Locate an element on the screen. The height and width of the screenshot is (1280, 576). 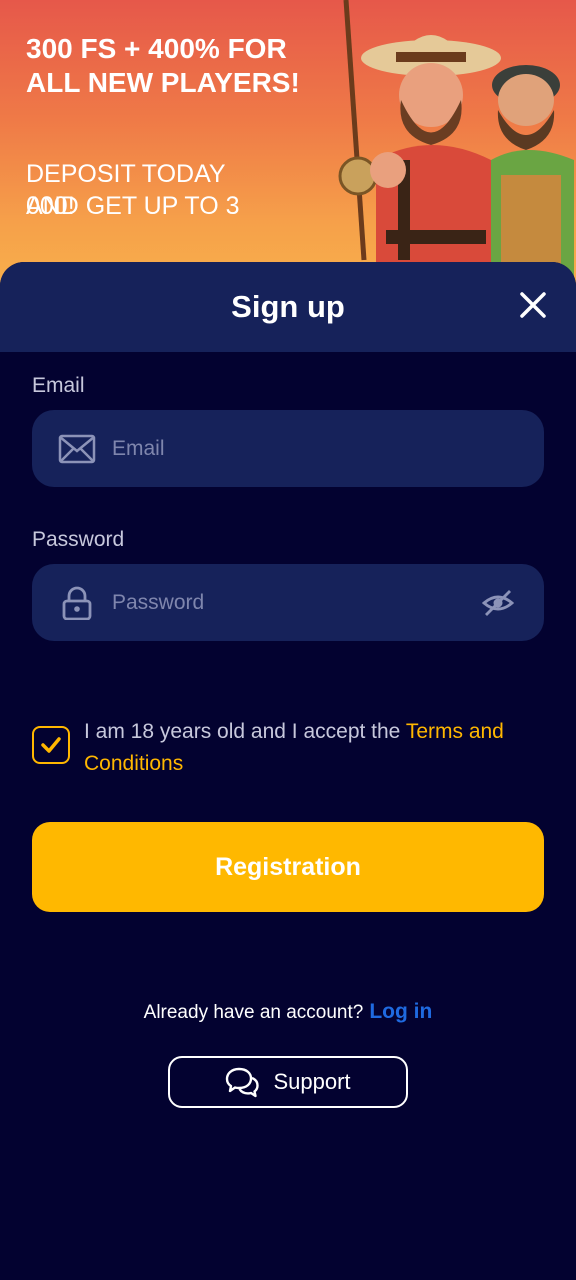
email-field is located at coordinates (288, 448).